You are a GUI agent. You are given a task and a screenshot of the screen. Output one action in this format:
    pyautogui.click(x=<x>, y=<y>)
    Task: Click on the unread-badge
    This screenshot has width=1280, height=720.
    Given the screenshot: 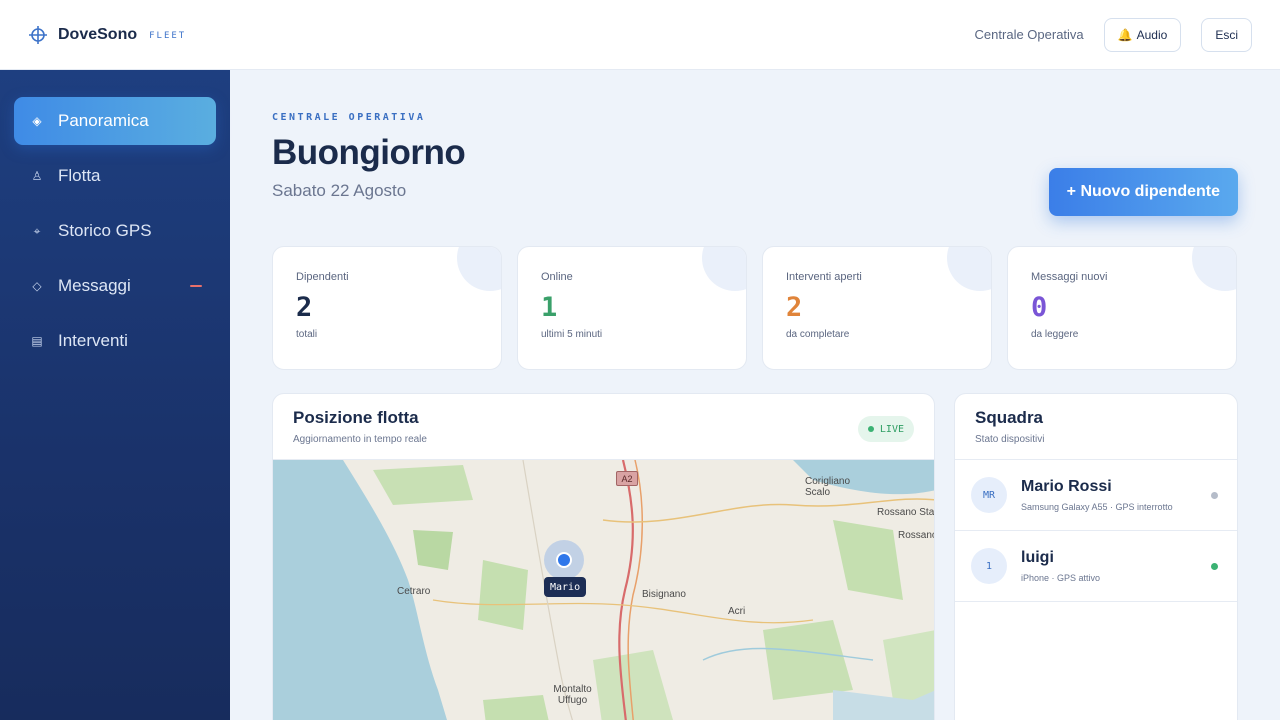 What is the action you would take?
    pyautogui.click(x=196, y=286)
    